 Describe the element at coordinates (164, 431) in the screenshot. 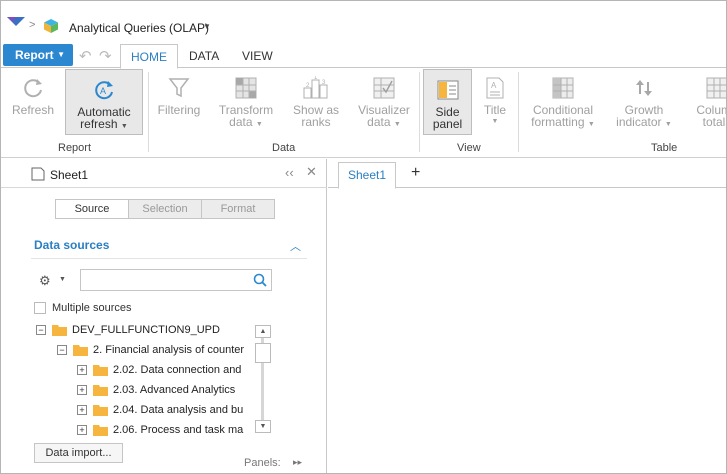

I see `tree-item: + 2.06. Process and task ma` at that location.